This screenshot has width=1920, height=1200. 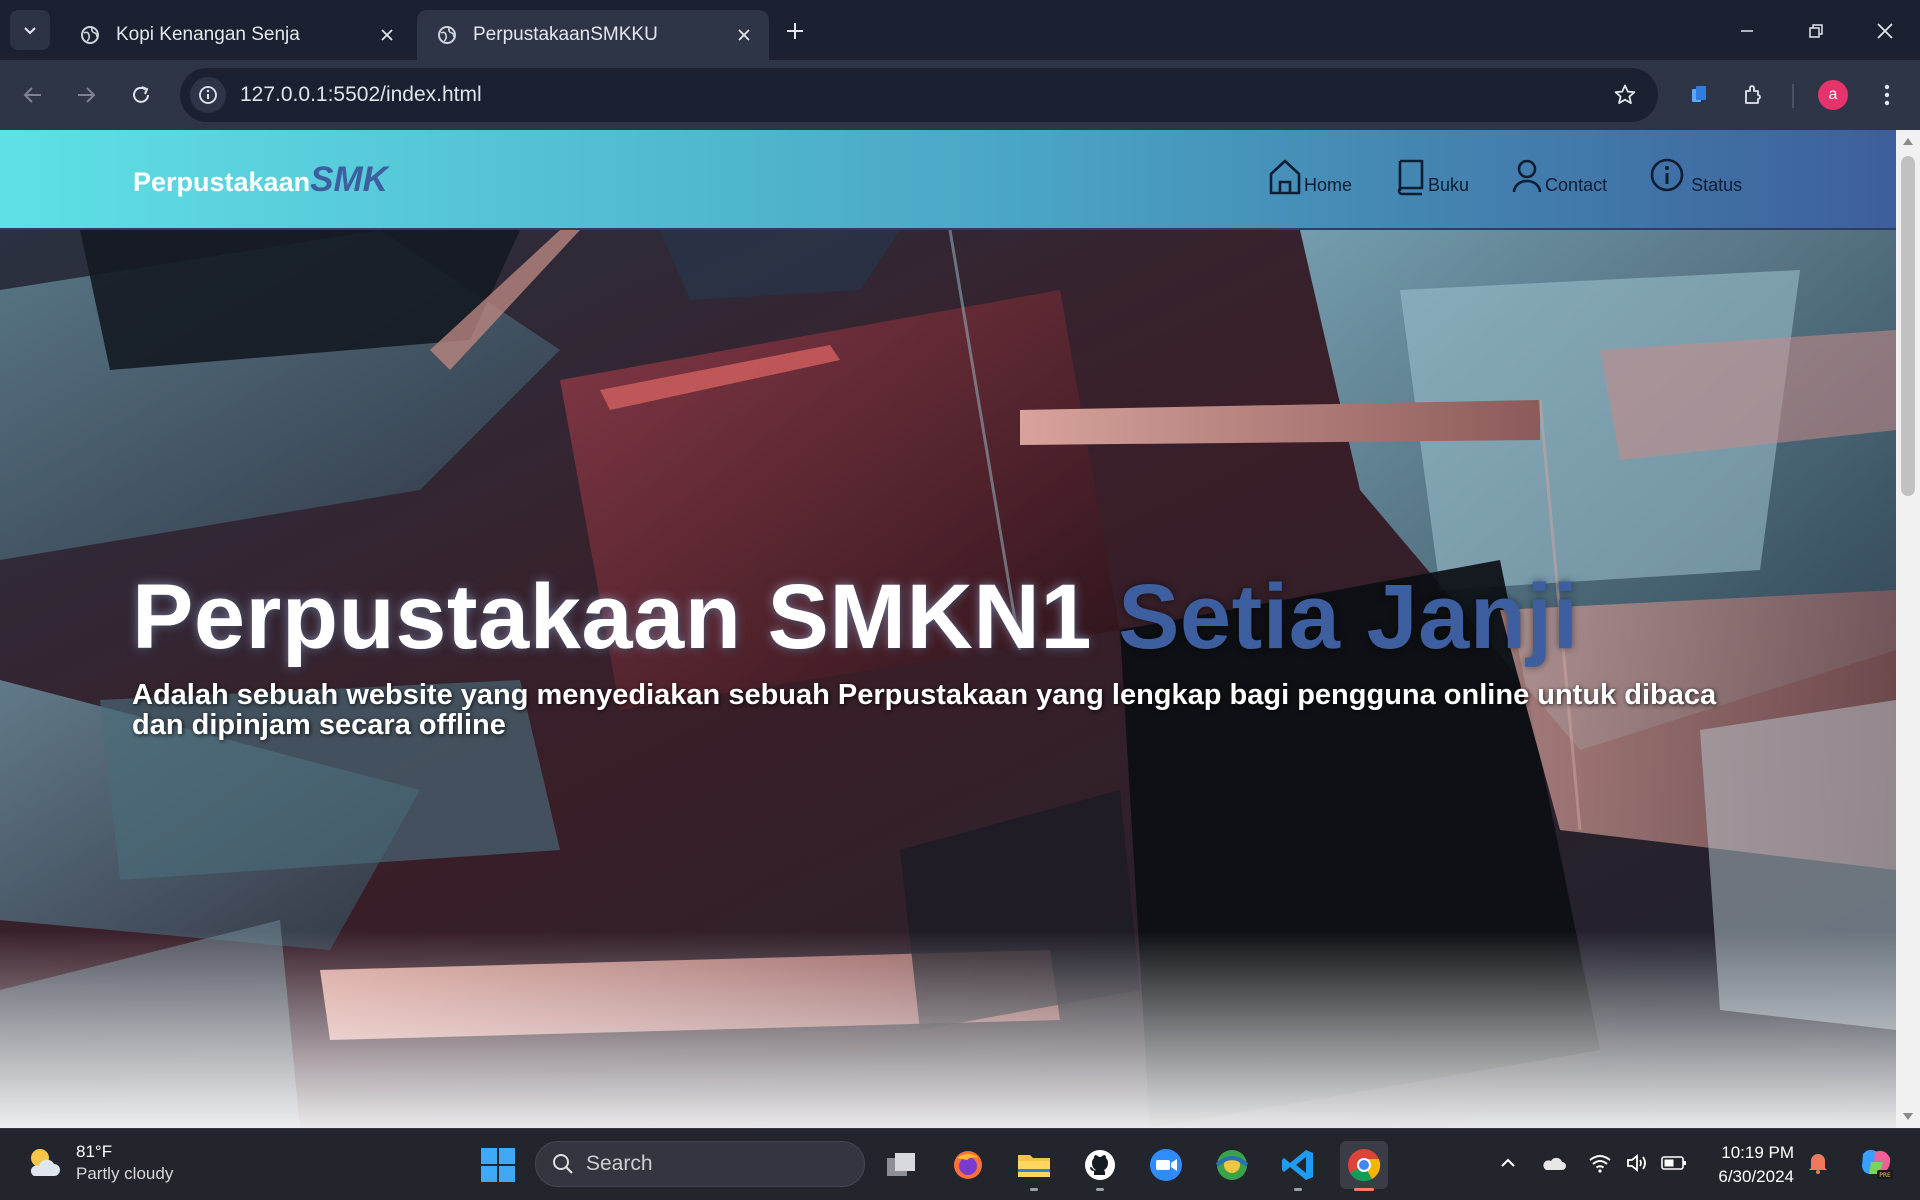 I want to click on task-view-button, so click(x=902, y=1165).